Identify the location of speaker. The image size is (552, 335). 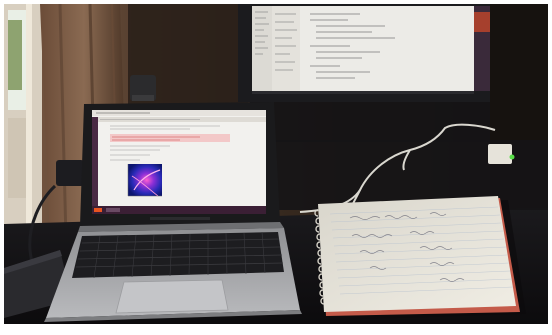
(143, 88).